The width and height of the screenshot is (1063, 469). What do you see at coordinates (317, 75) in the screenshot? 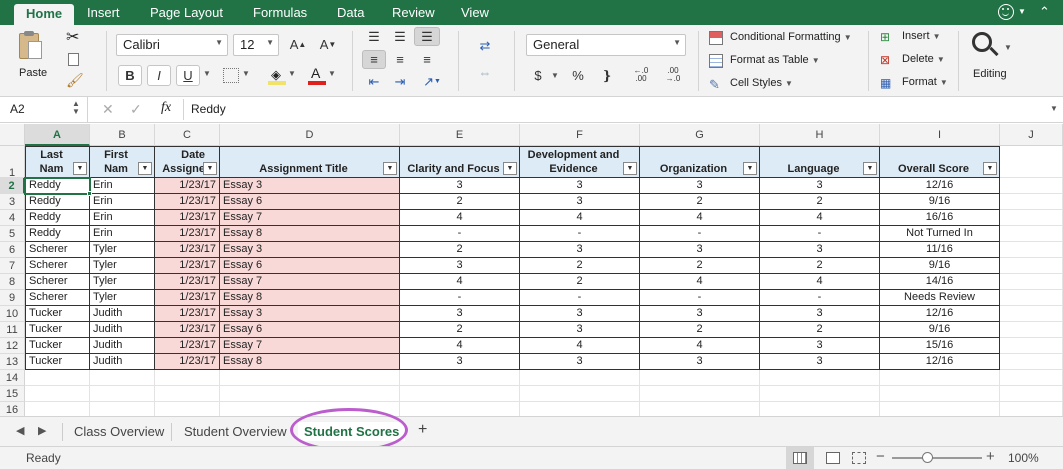
I see `font-color-icon: A` at bounding box center [317, 75].